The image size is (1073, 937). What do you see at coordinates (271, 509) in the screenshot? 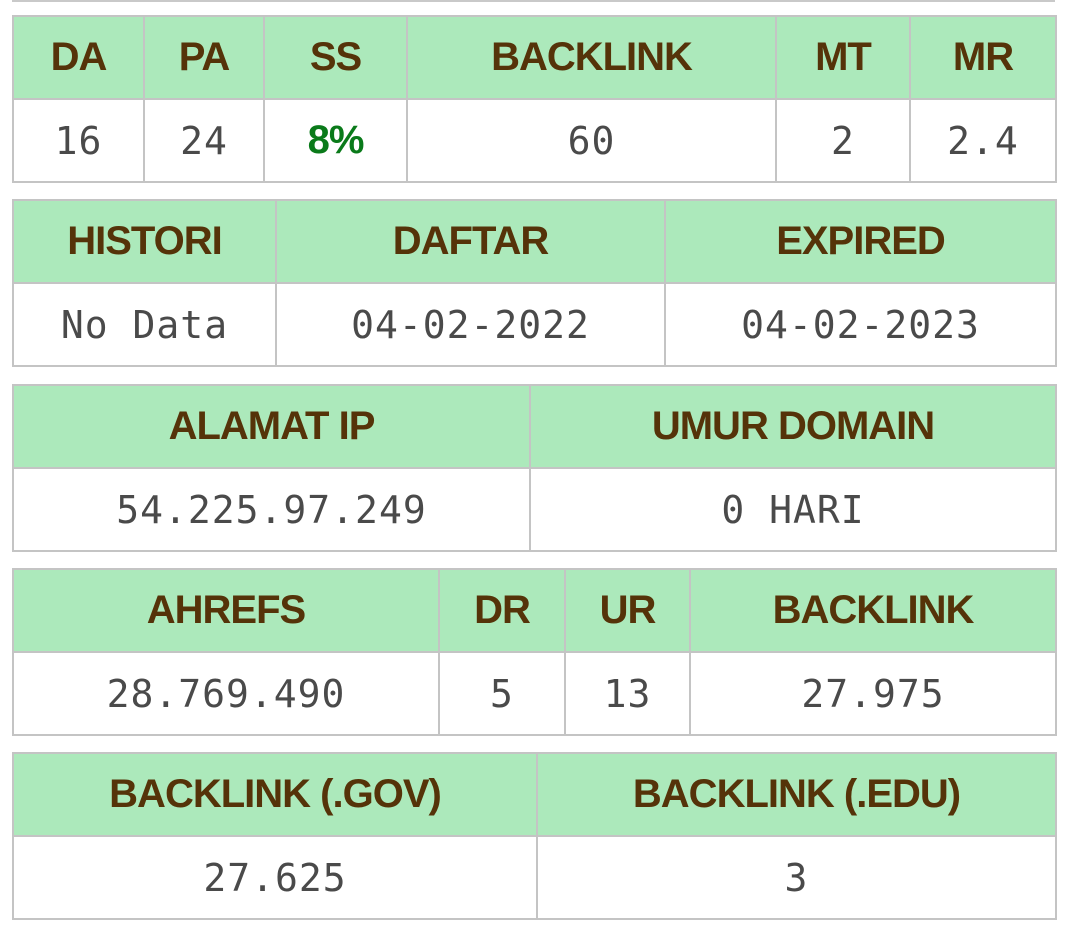
I see `value-alamat-ip: 54.225.97.249` at bounding box center [271, 509].